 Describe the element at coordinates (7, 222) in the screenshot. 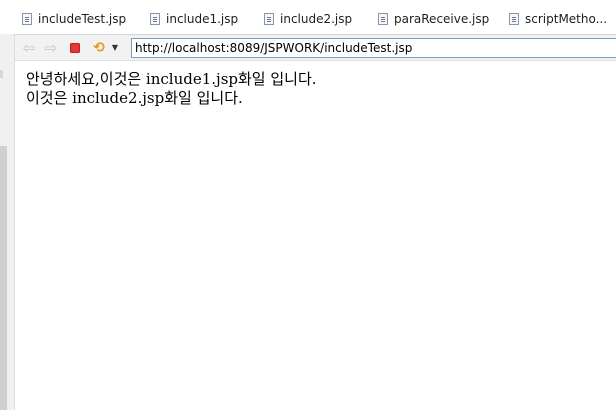

I see `left-gutter` at that location.